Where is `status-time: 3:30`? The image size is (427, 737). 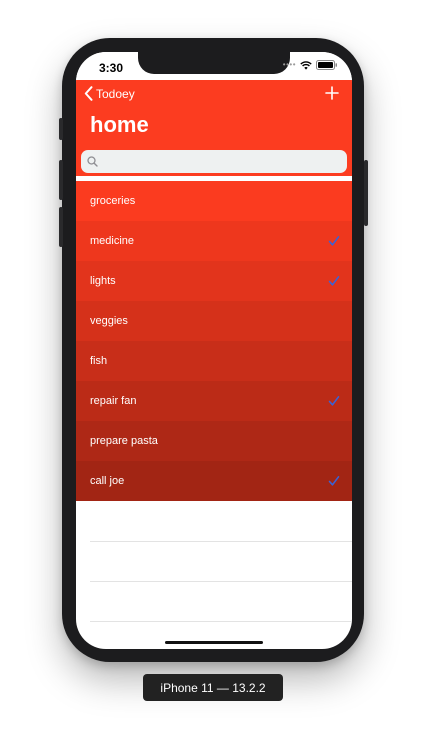 status-time: 3:30 is located at coordinates (111, 68).